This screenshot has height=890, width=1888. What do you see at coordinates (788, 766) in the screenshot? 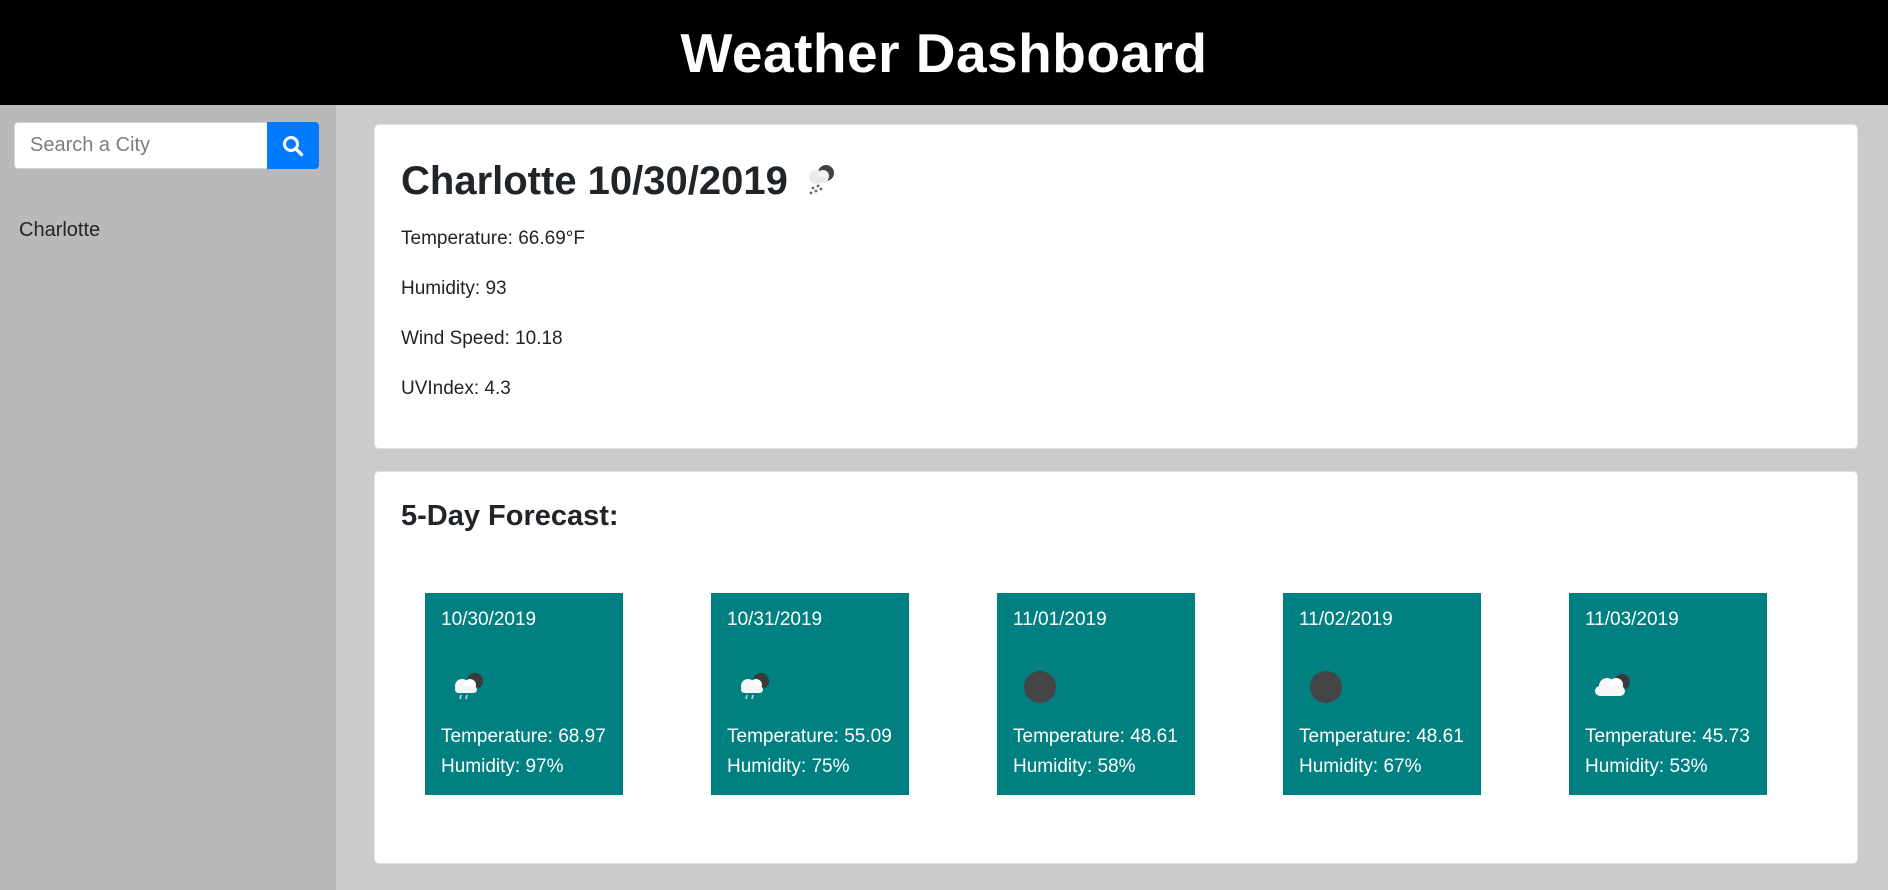
I see `forecast-humidity: Humidity: 75%` at bounding box center [788, 766].